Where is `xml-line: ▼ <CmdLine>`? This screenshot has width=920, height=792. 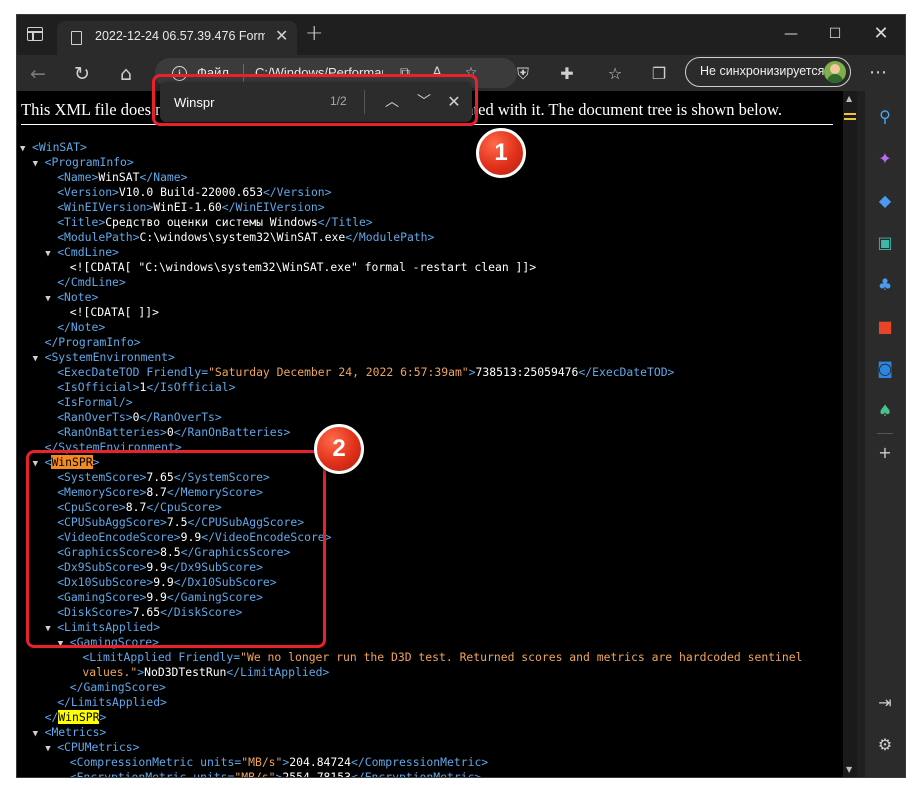 xml-line: ▼ <CmdLine> is located at coordinates (431, 252).